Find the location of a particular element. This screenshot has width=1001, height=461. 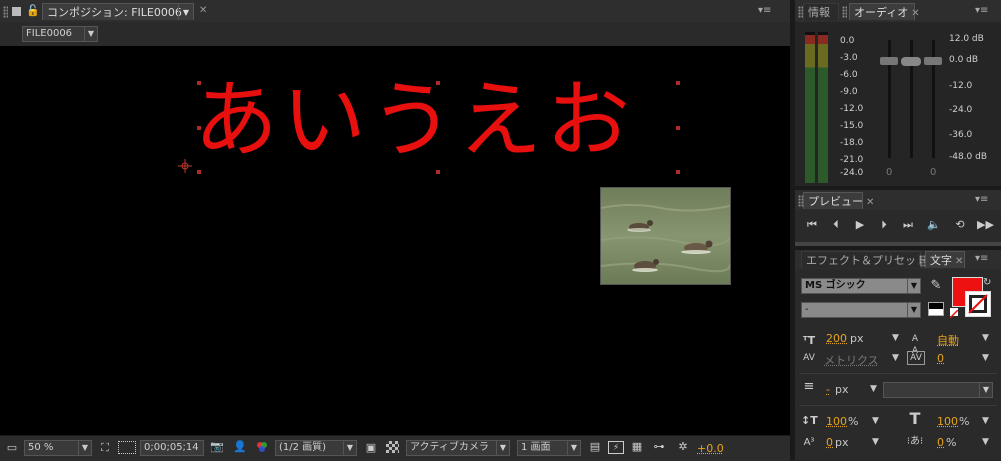

camera-dropdown: アクティブカメラ ▼ is located at coordinates (458, 448).